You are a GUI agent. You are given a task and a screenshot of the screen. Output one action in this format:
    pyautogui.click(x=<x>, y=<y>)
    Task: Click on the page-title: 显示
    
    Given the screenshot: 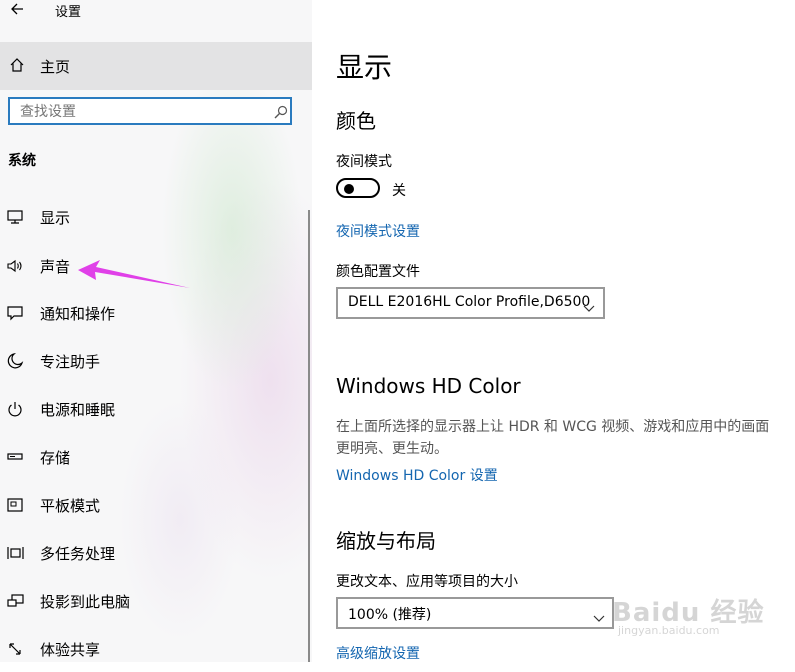 What is the action you would take?
    pyautogui.click(x=364, y=67)
    